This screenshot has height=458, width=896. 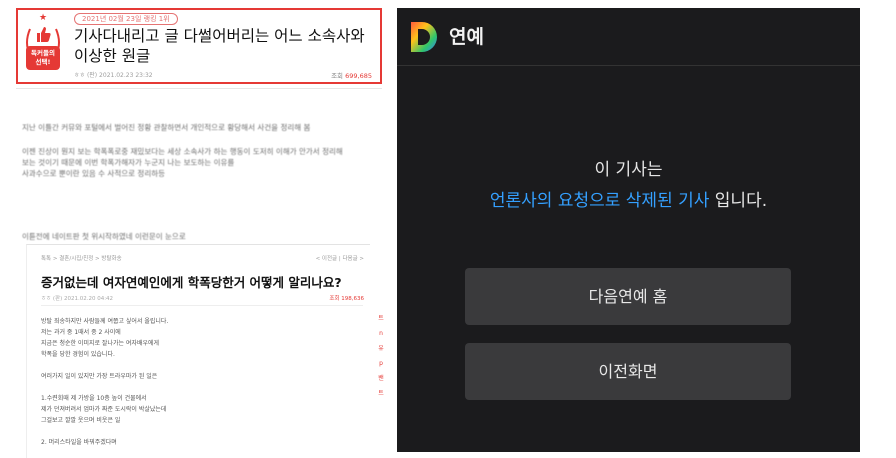 I want to click on share-icon-bar: 트n유p밴트, so click(x=382, y=359).